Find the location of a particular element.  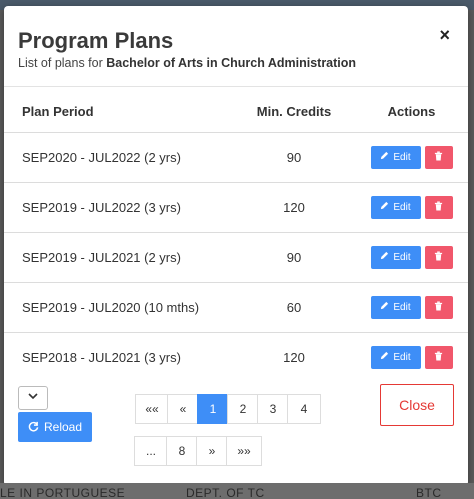

col-min-credits: Min. Credits is located at coordinates (294, 111).